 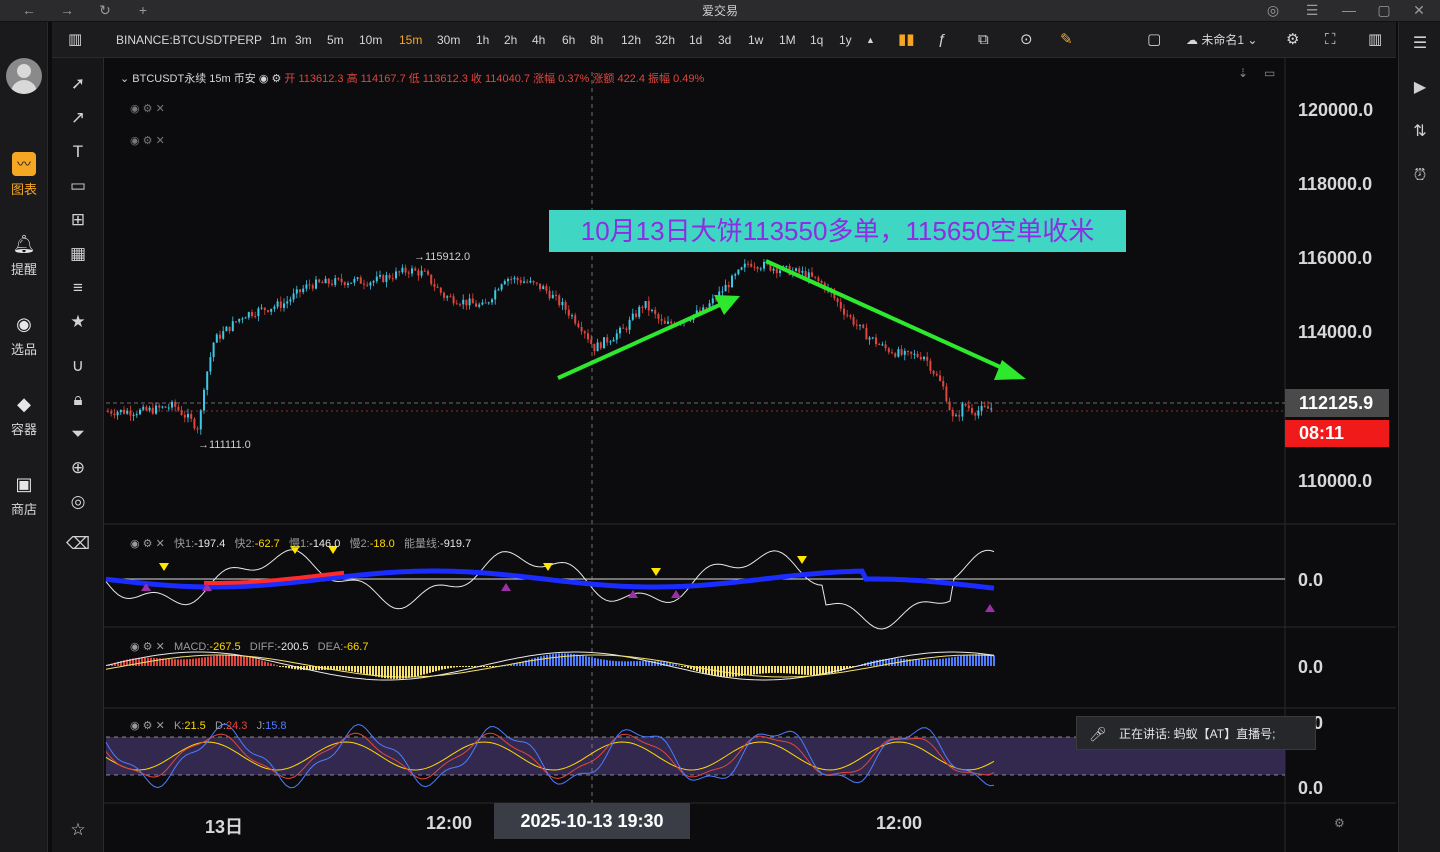 What do you see at coordinates (906, 40) in the screenshot?
I see `candle-type-icon: ▮▮` at bounding box center [906, 40].